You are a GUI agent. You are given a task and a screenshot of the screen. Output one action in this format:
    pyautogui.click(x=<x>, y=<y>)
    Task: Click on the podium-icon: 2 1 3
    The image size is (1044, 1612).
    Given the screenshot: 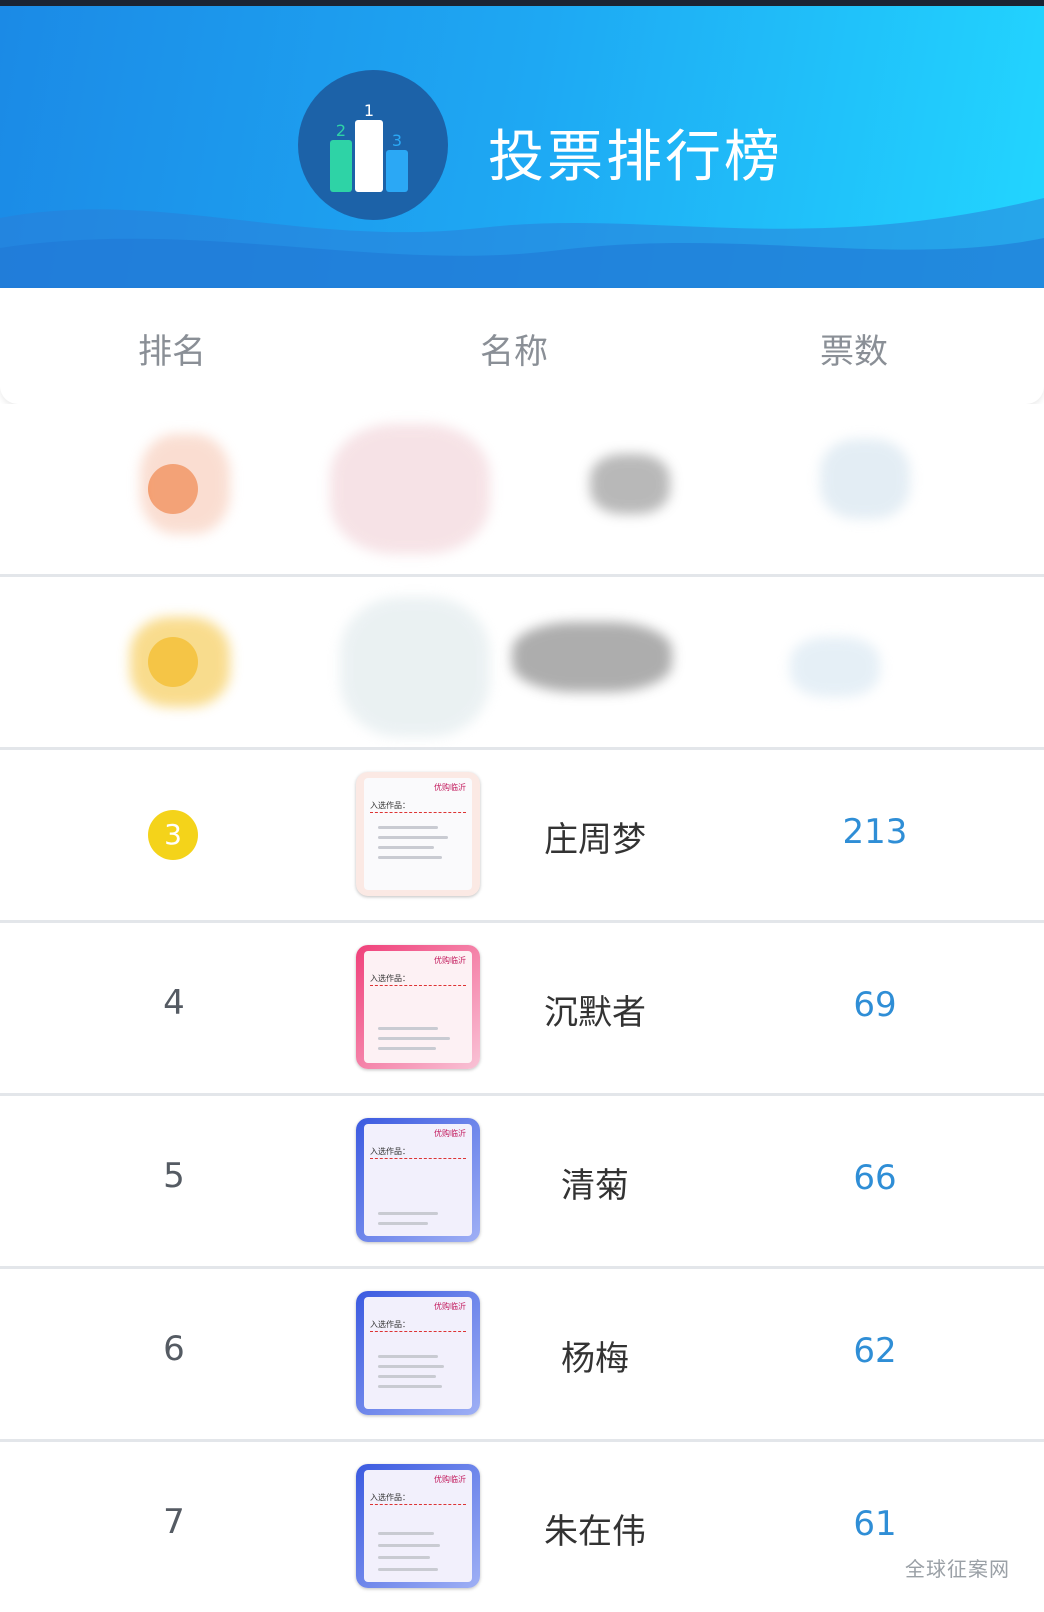 What is the action you would take?
    pyautogui.click(x=369, y=146)
    